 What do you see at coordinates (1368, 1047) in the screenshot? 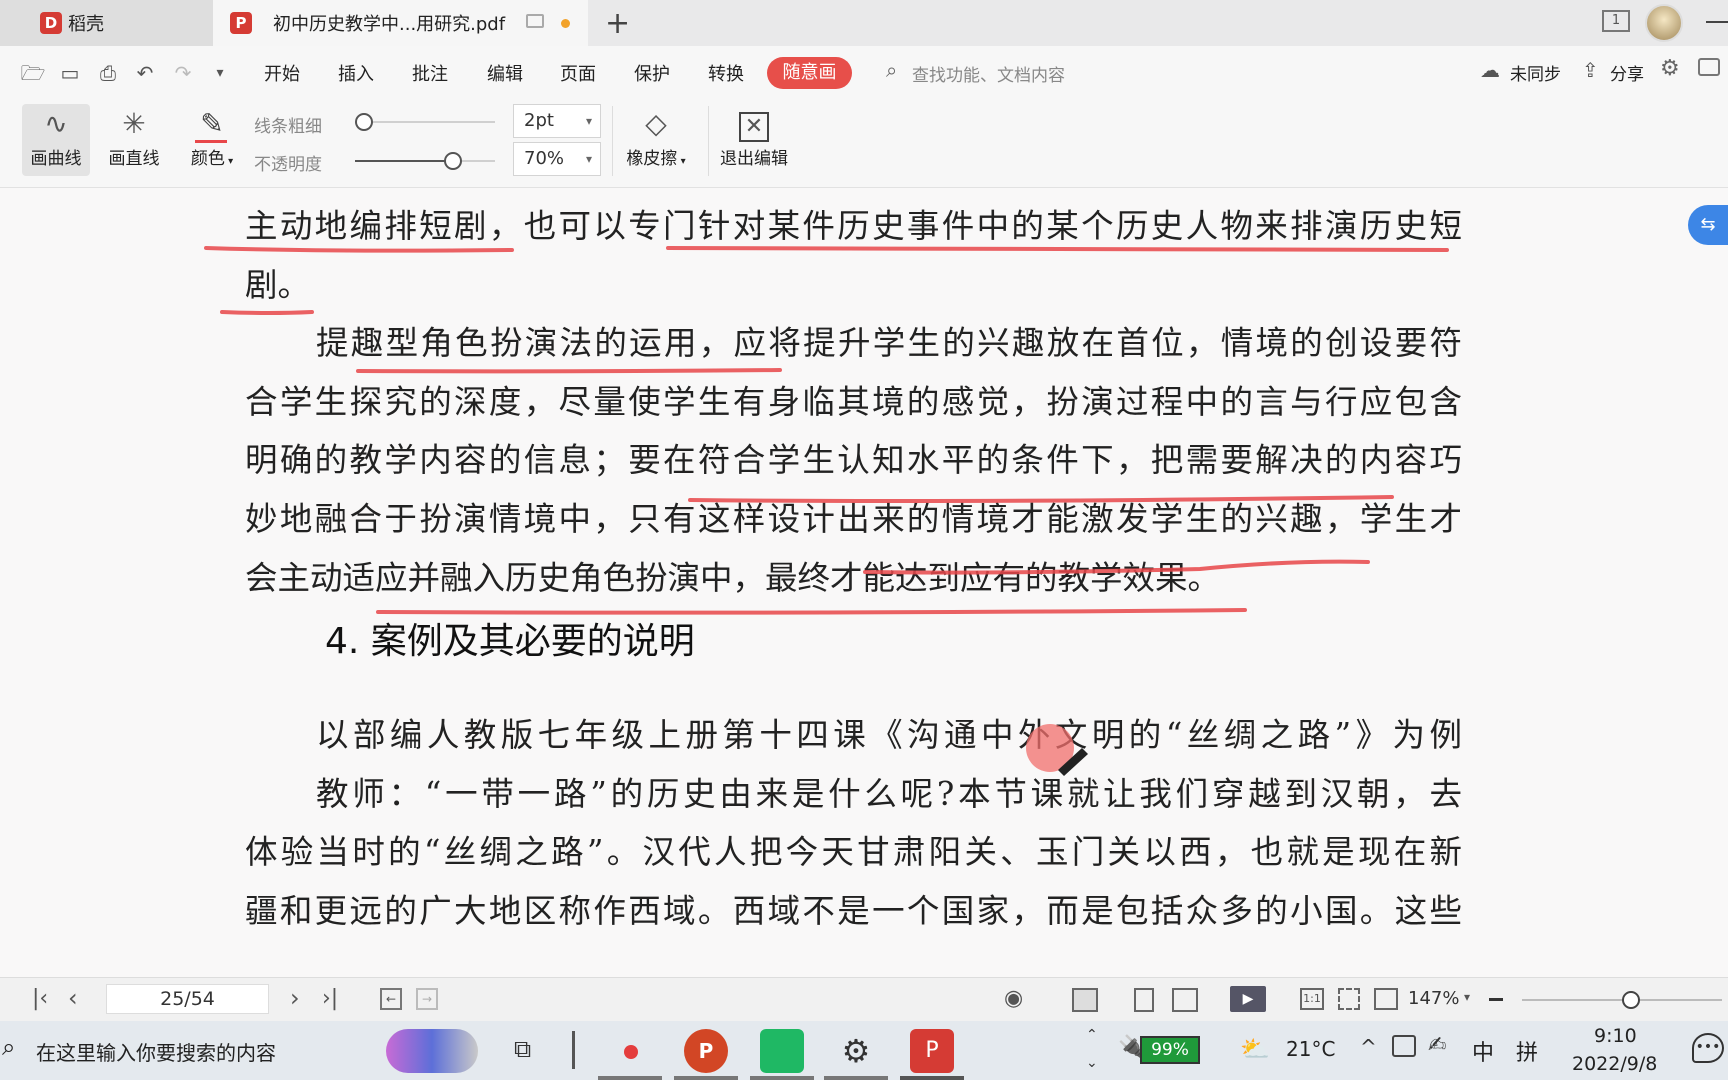
I see `tray-chevron-up-icon: ^` at bounding box center [1368, 1047].